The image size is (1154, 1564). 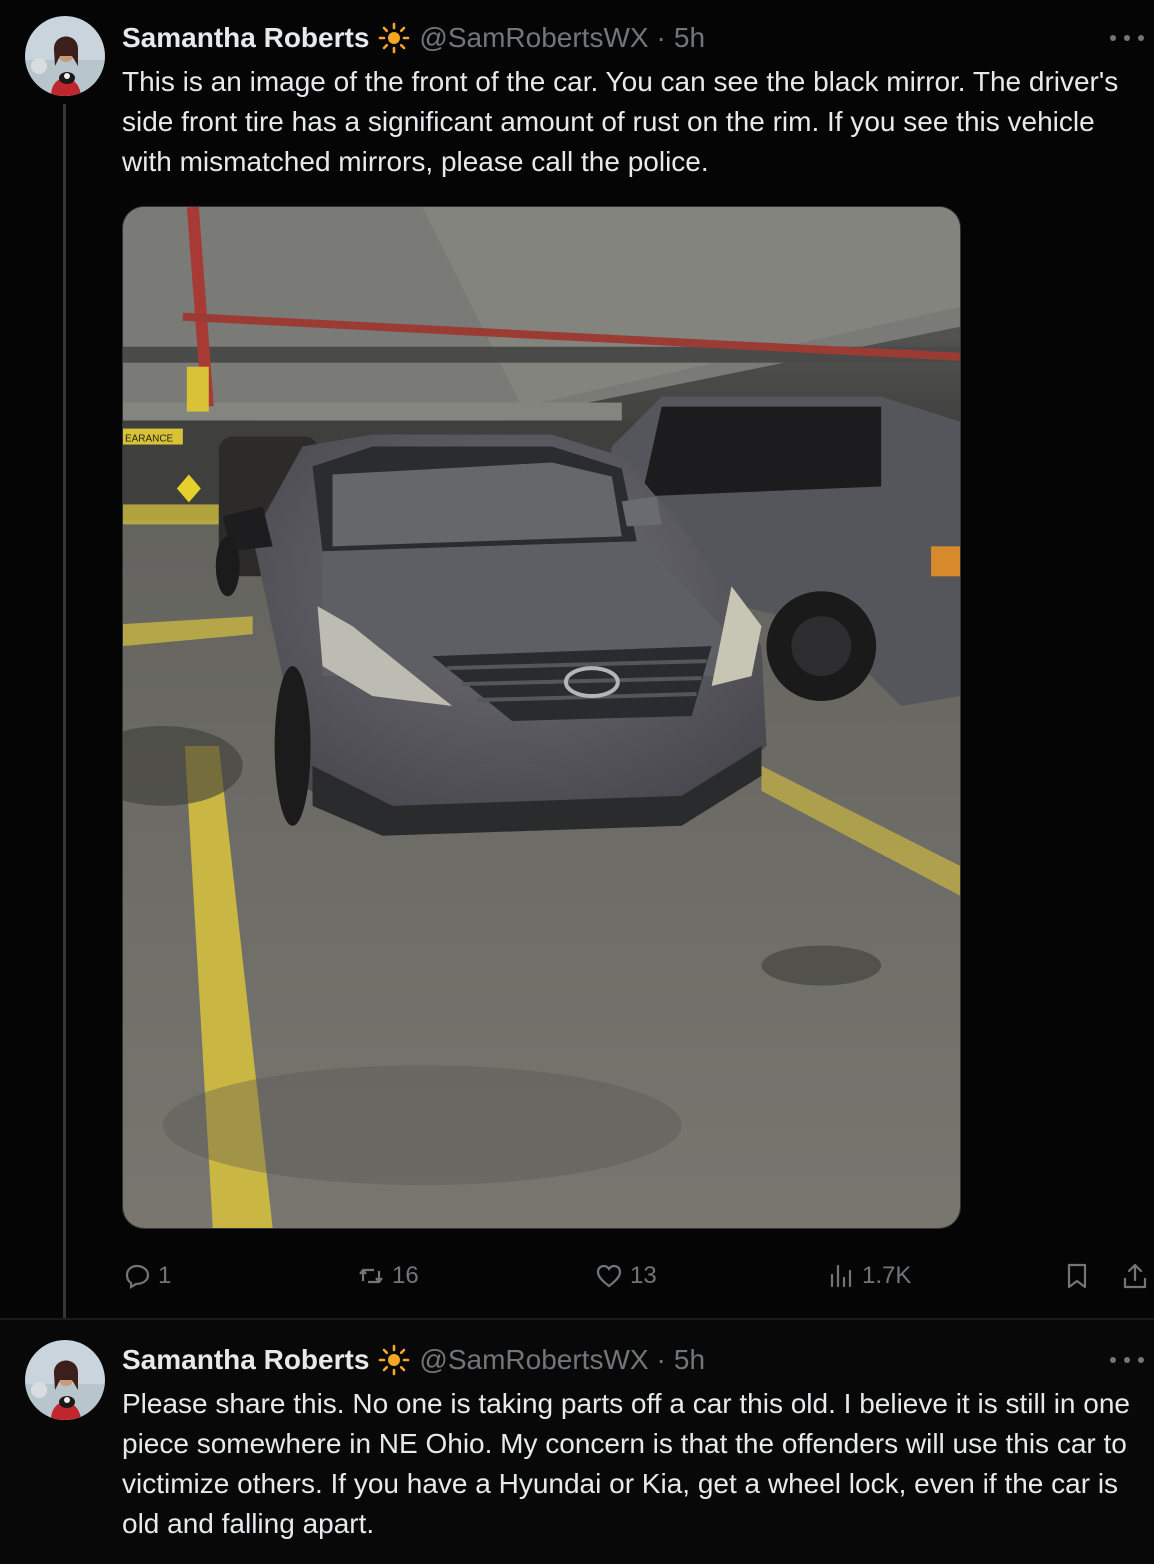 I want to click on views-button: 1.7K, so click(x=868, y=1276).